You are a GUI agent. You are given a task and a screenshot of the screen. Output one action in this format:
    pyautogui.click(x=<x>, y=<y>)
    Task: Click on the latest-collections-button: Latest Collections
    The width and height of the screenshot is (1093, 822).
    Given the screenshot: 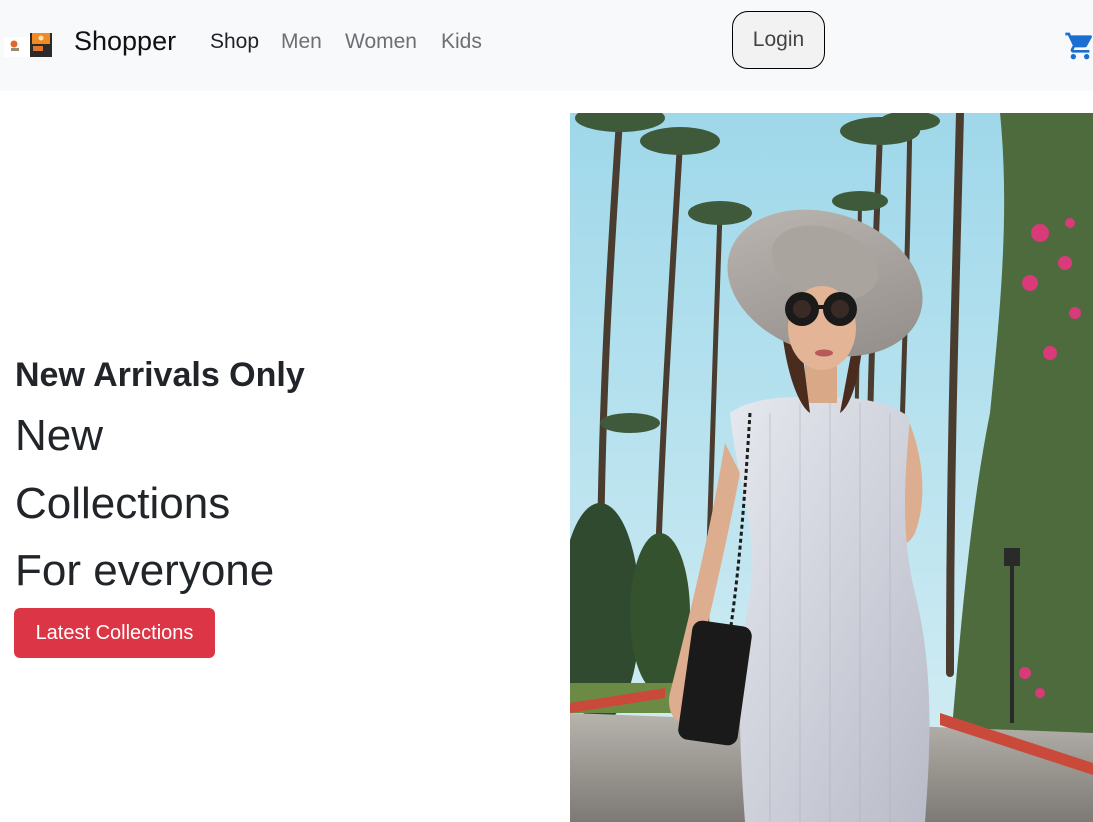 What is the action you would take?
    pyautogui.click(x=114, y=633)
    